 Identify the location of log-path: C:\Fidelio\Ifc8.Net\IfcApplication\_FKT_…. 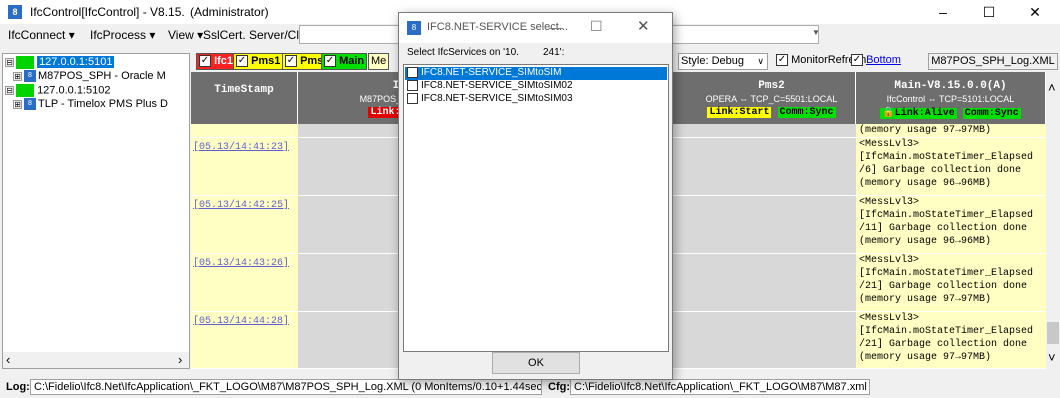
(286, 387).